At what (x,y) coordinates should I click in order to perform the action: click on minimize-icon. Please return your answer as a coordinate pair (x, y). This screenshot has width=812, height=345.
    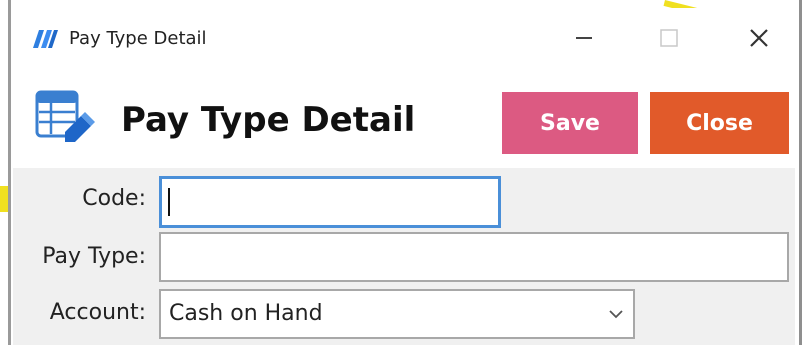
    Looking at the image, I should click on (584, 38).